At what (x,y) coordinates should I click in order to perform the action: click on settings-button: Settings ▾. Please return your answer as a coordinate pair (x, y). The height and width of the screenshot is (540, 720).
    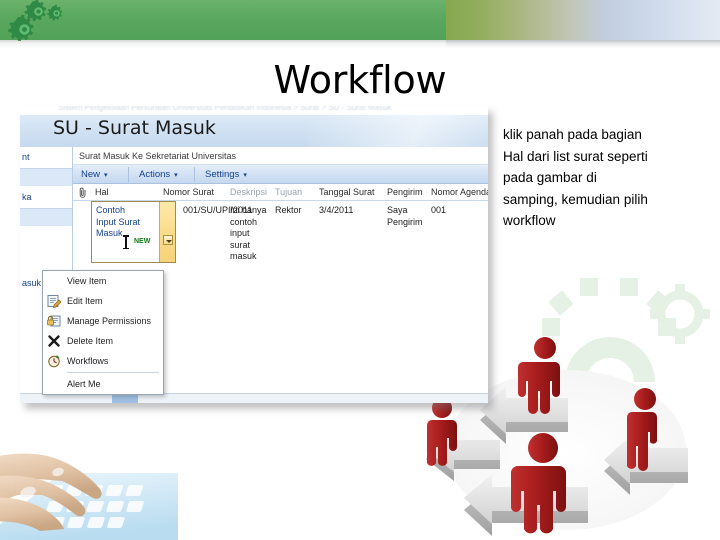
    Looking at the image, I should click on (226, 174).